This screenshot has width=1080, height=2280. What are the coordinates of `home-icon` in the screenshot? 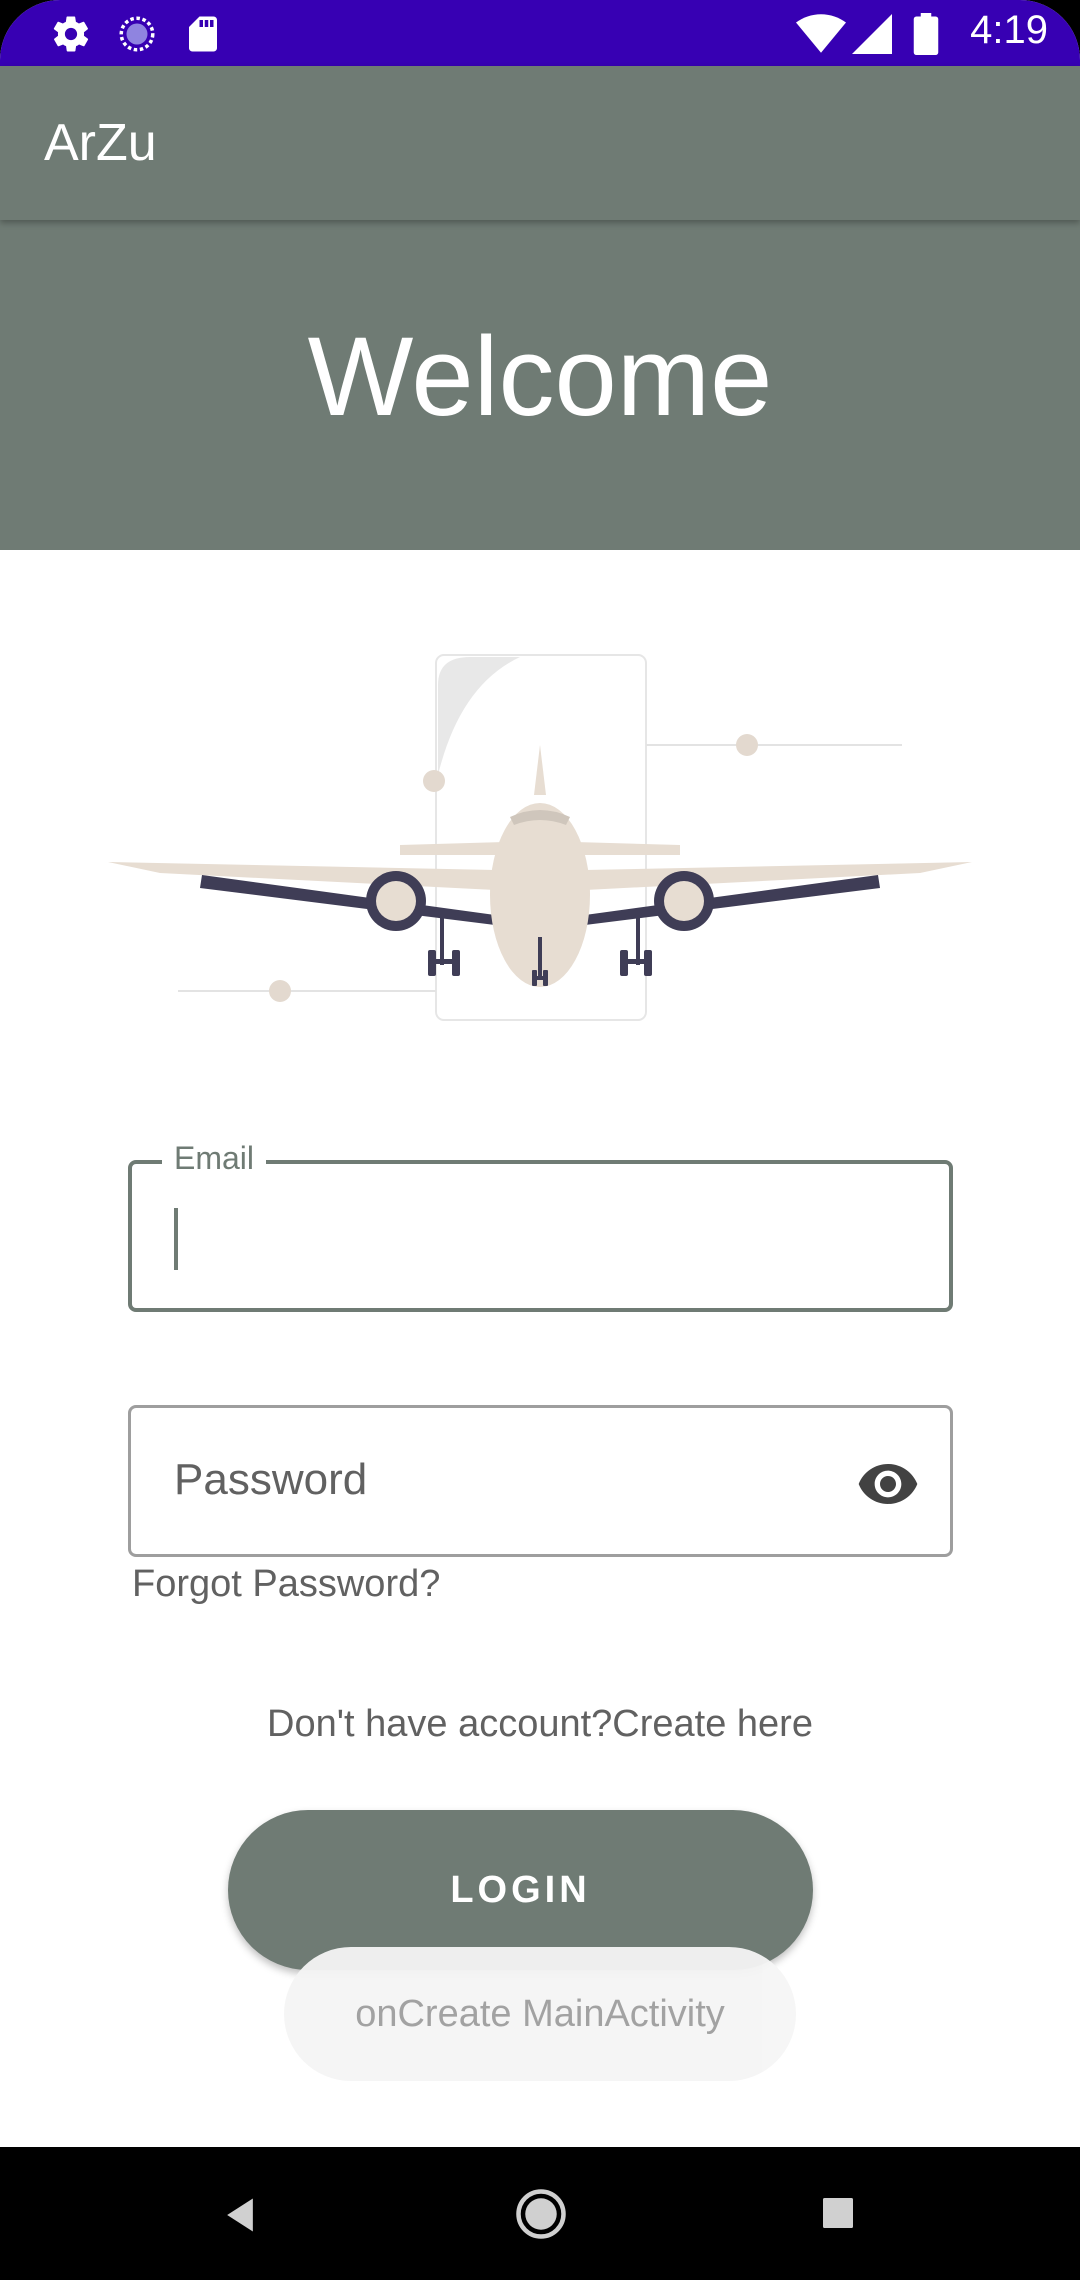 It's located at (541, 2214).